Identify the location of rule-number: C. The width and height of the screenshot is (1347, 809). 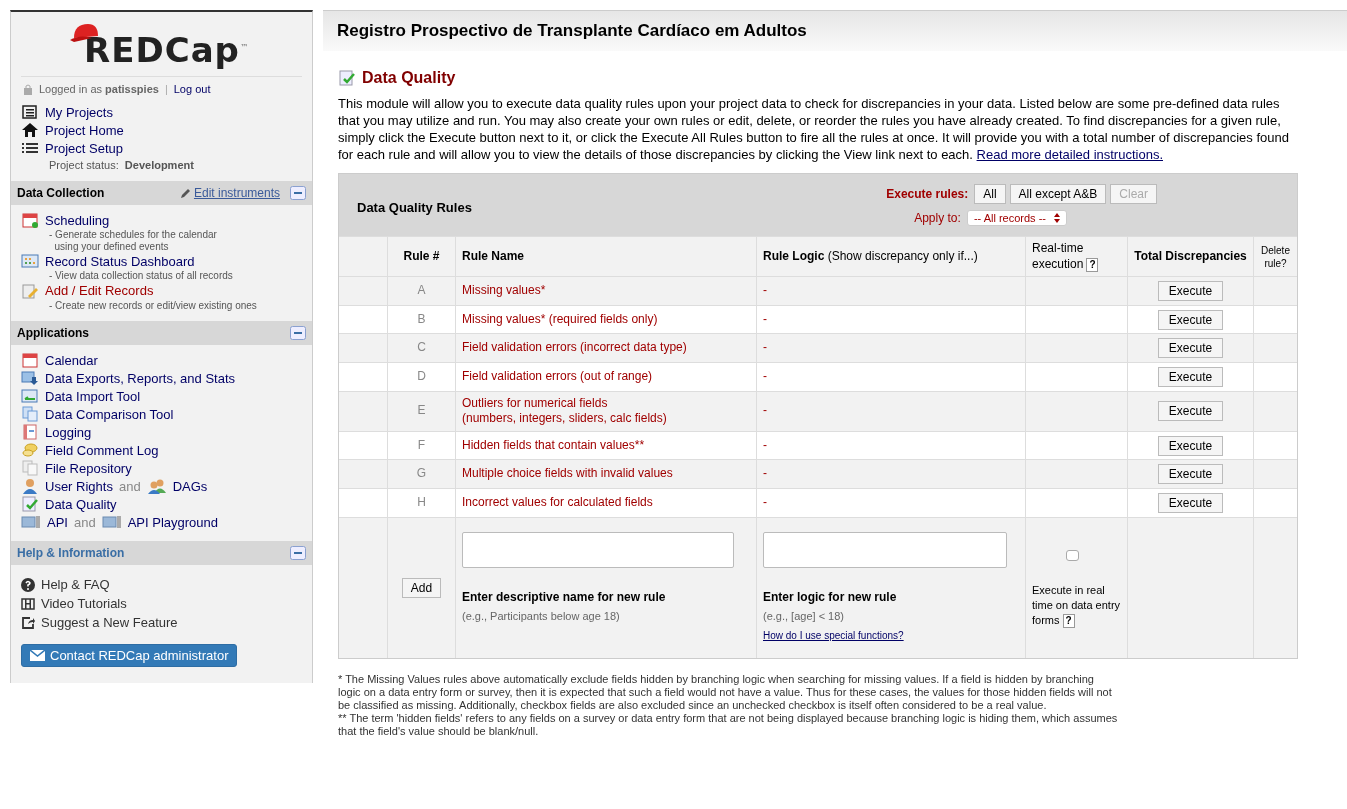
(421, 348).